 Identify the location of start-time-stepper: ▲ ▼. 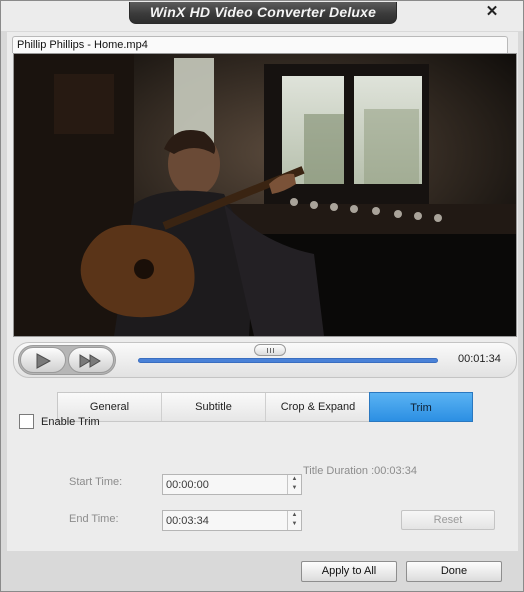
(294, 484).